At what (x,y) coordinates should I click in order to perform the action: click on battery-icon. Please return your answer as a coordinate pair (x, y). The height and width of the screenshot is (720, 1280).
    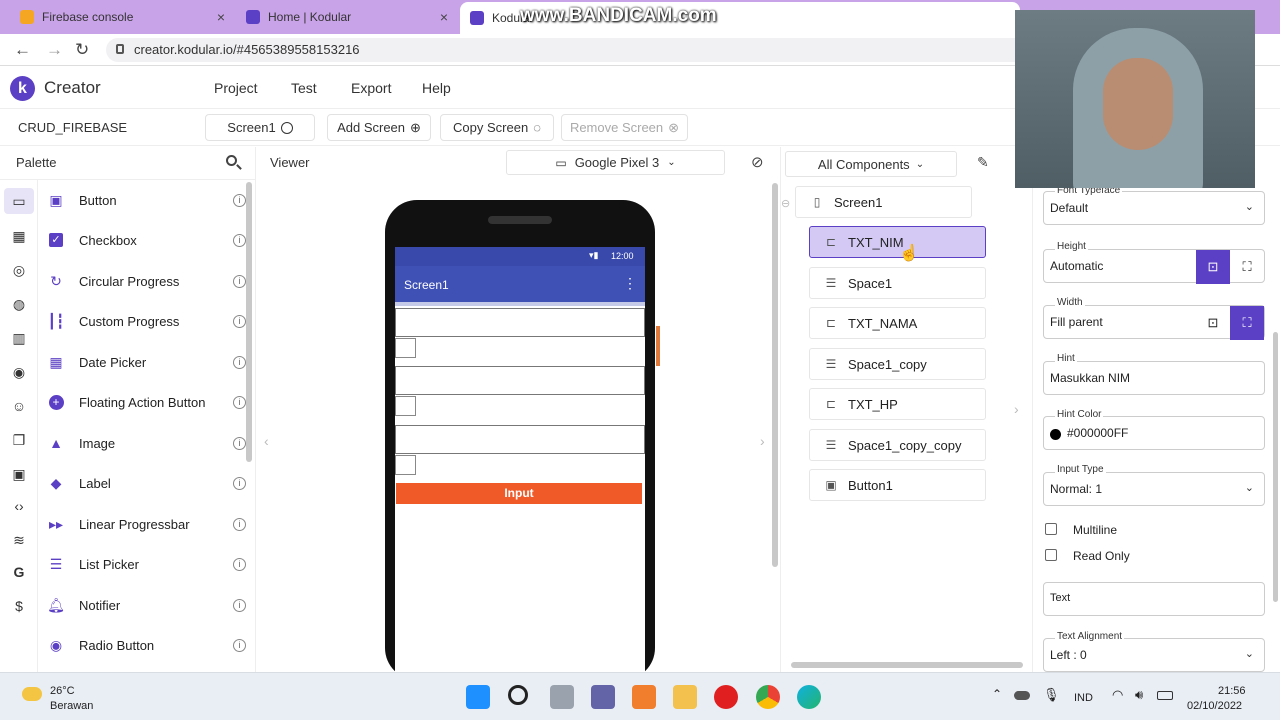
    Looking at the image, I should click on (1165, 695).